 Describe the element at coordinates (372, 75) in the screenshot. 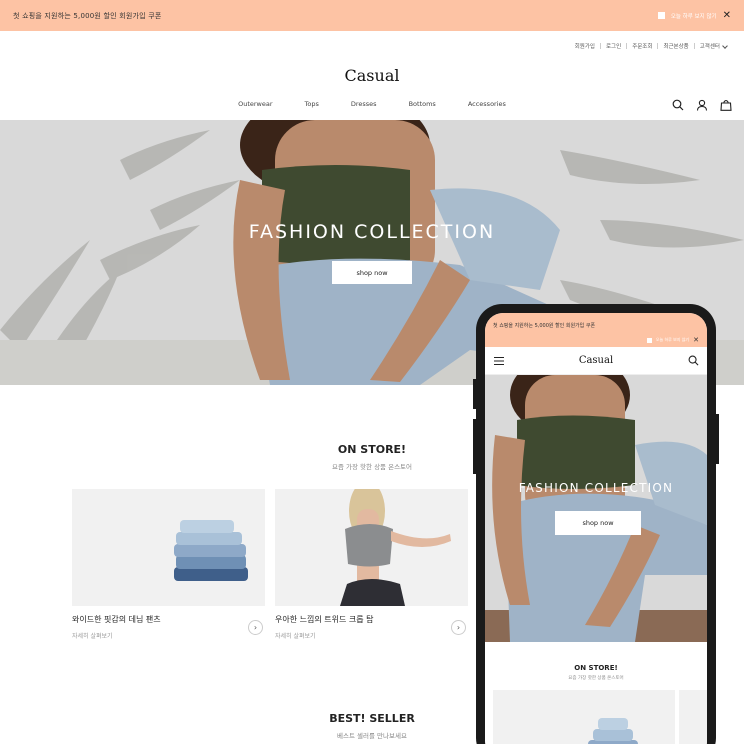

I see `brand-logo: Casual` at that location.